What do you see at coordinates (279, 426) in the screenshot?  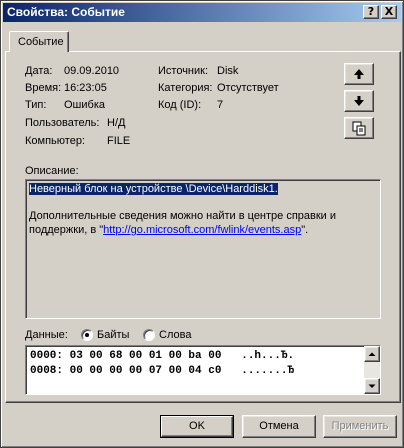 I see `cancel-button: Отмена` at bounding box center [279, 426].